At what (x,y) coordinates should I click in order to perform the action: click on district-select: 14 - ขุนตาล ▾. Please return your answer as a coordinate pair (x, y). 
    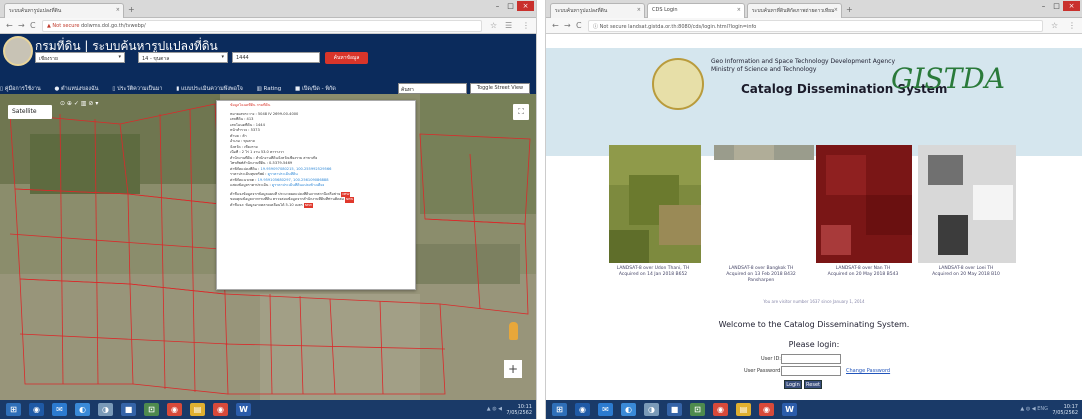
    Looking at the image, I should click on (183, 57).